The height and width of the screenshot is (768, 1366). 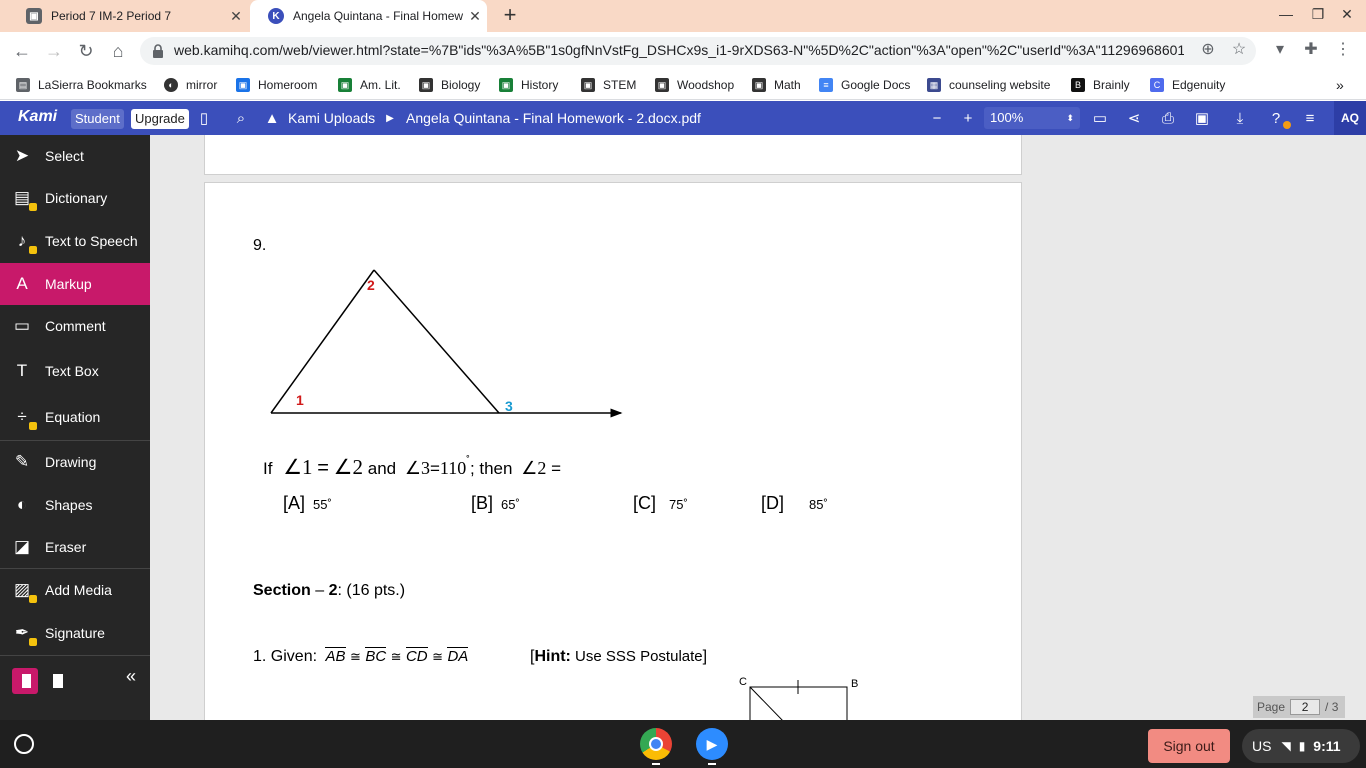 What do you see at coordinates (307, 503) in the screenshot?
I see `choice-a: [A] 55˚` at bounding box center [307, 503].